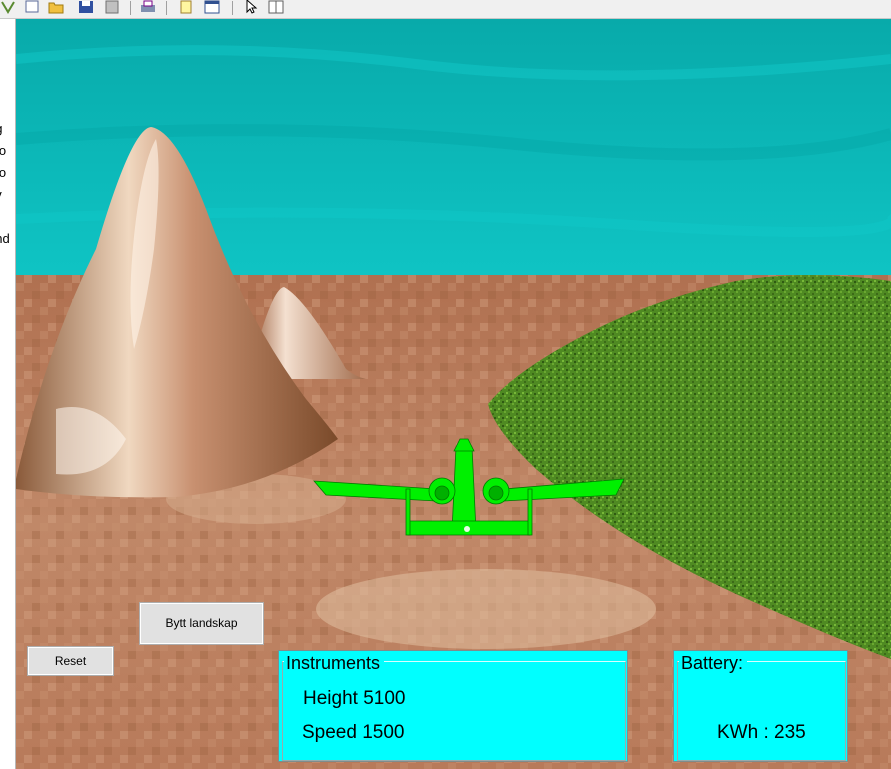  I want to click on printer-icon, so click(148, 7).